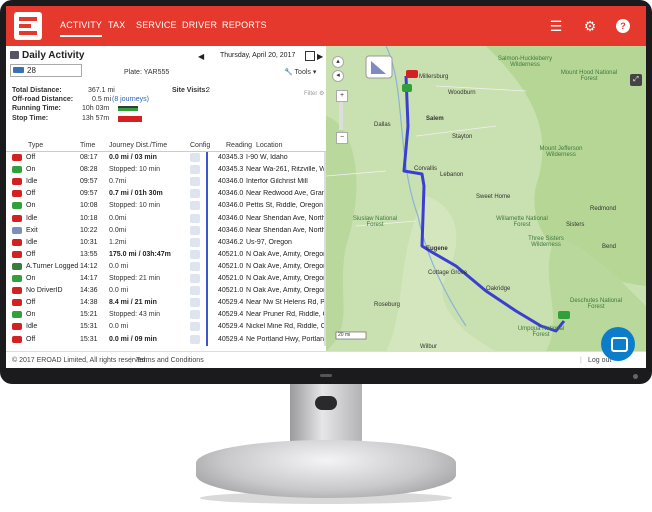  I want to click on nav-driver: DRIVER, so click(199, 25).